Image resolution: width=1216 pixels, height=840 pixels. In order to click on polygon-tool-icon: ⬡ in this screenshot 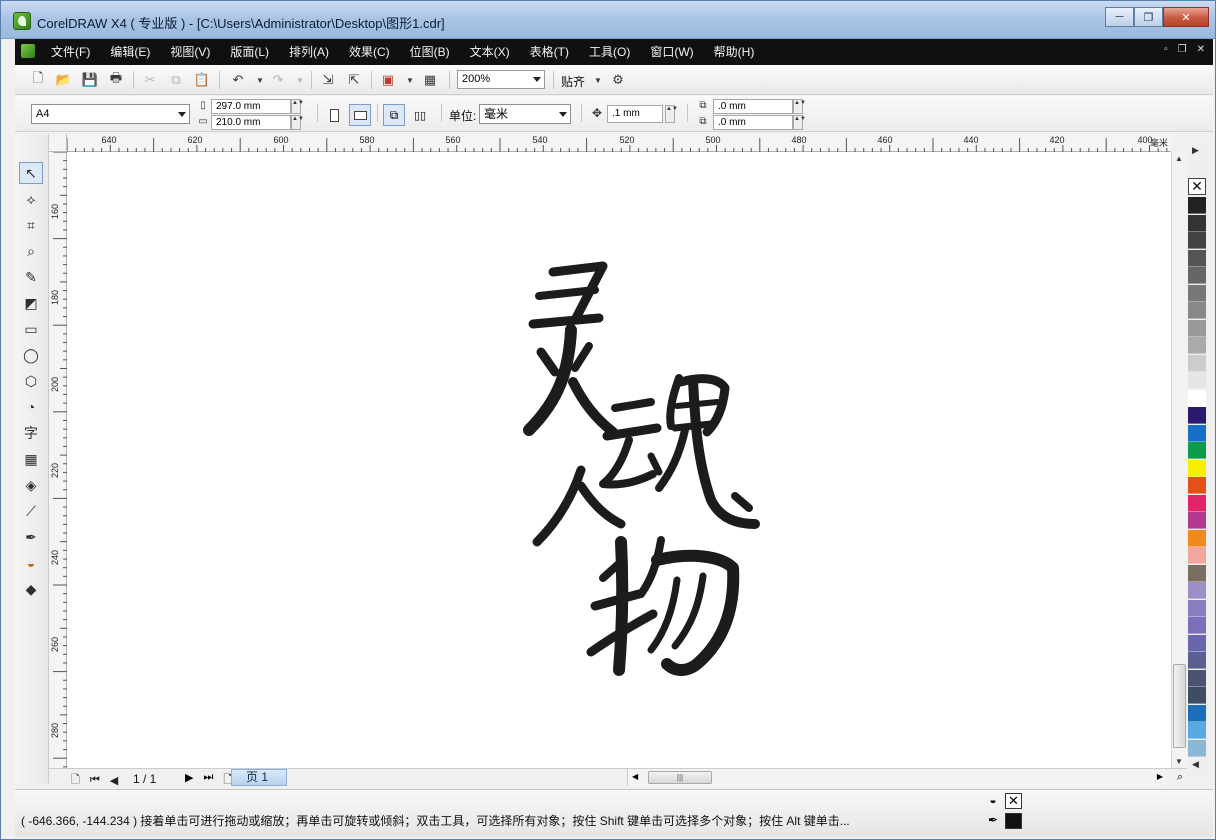, I will do `click(31, 381)`.